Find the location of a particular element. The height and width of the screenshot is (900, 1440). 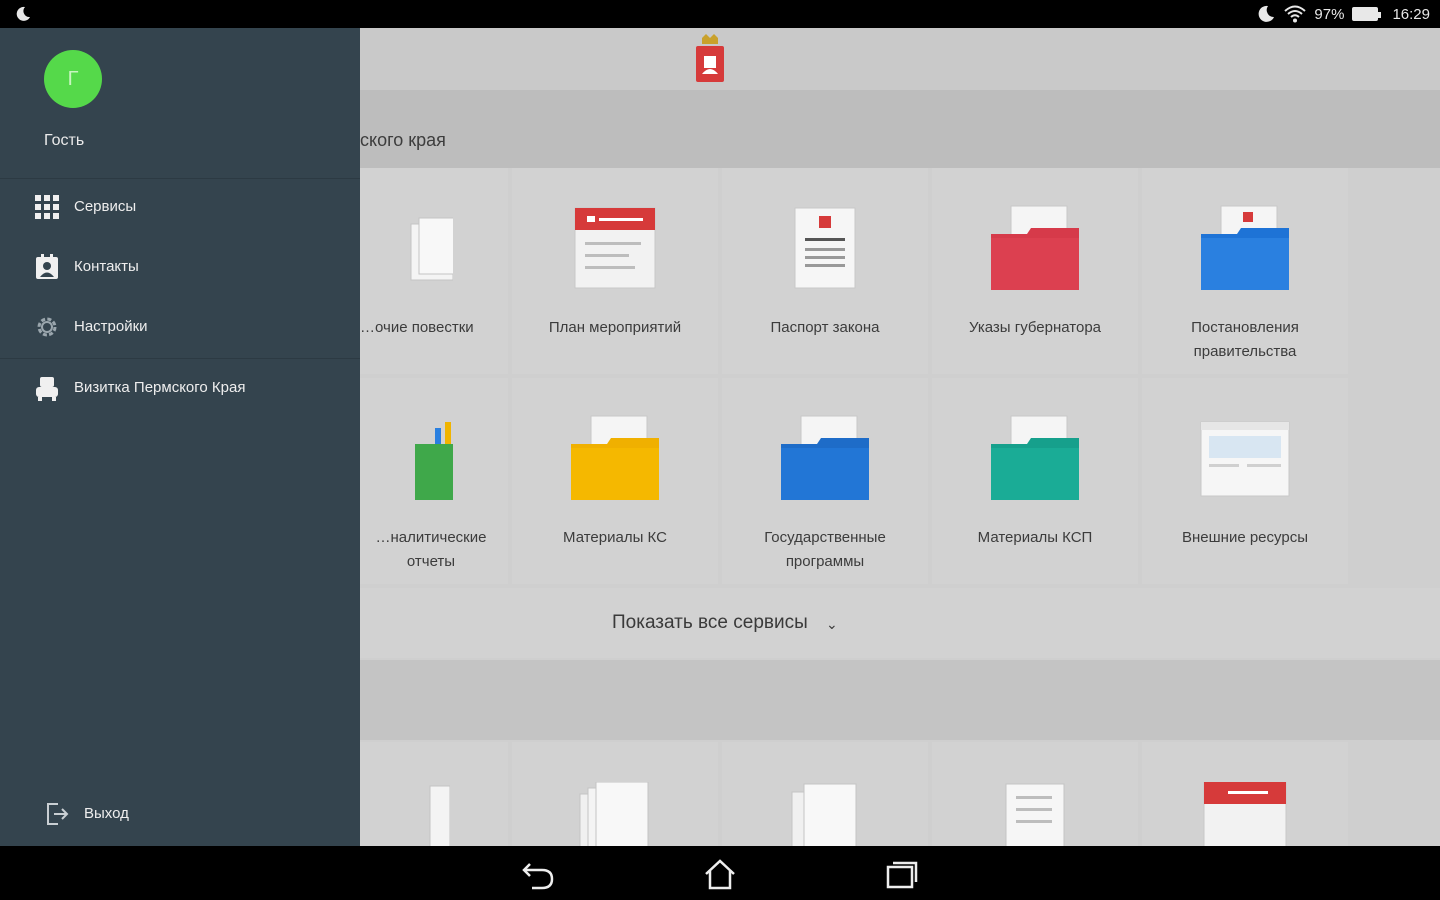

system-navigation-bar is located at coordinates (720, 873).